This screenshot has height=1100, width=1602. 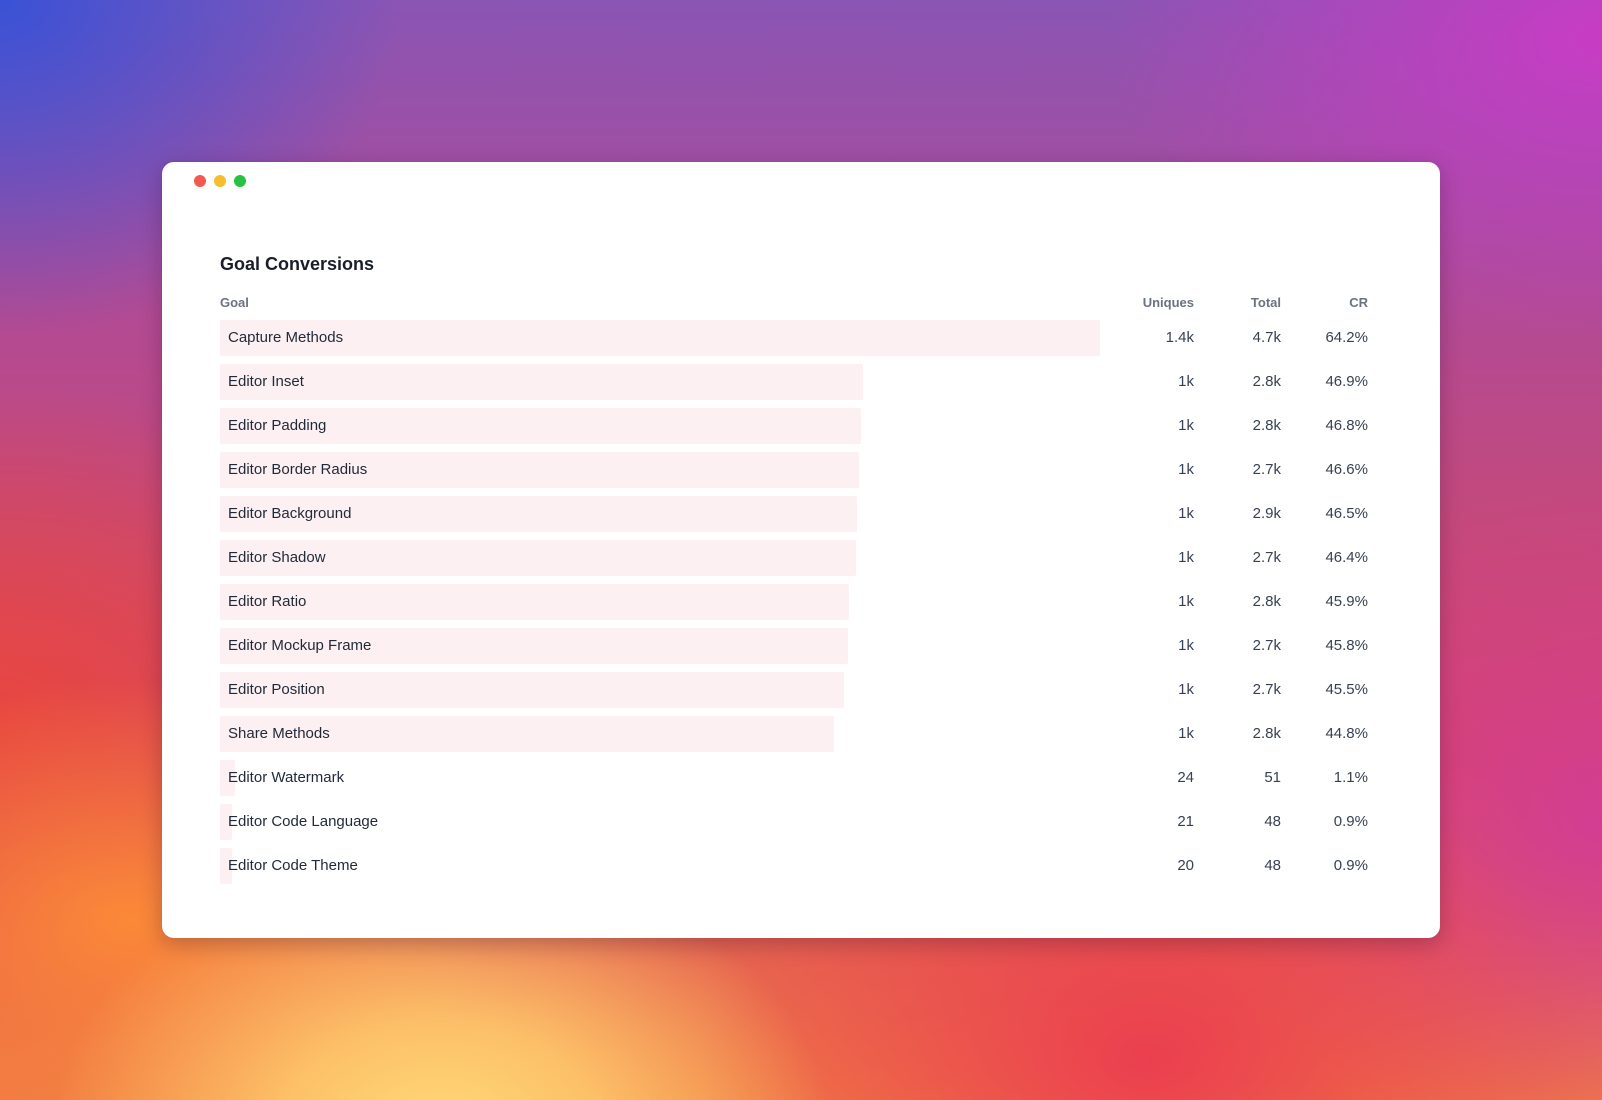 I want to click on goal-total: 2.9k, so click(x=1266, y=513).